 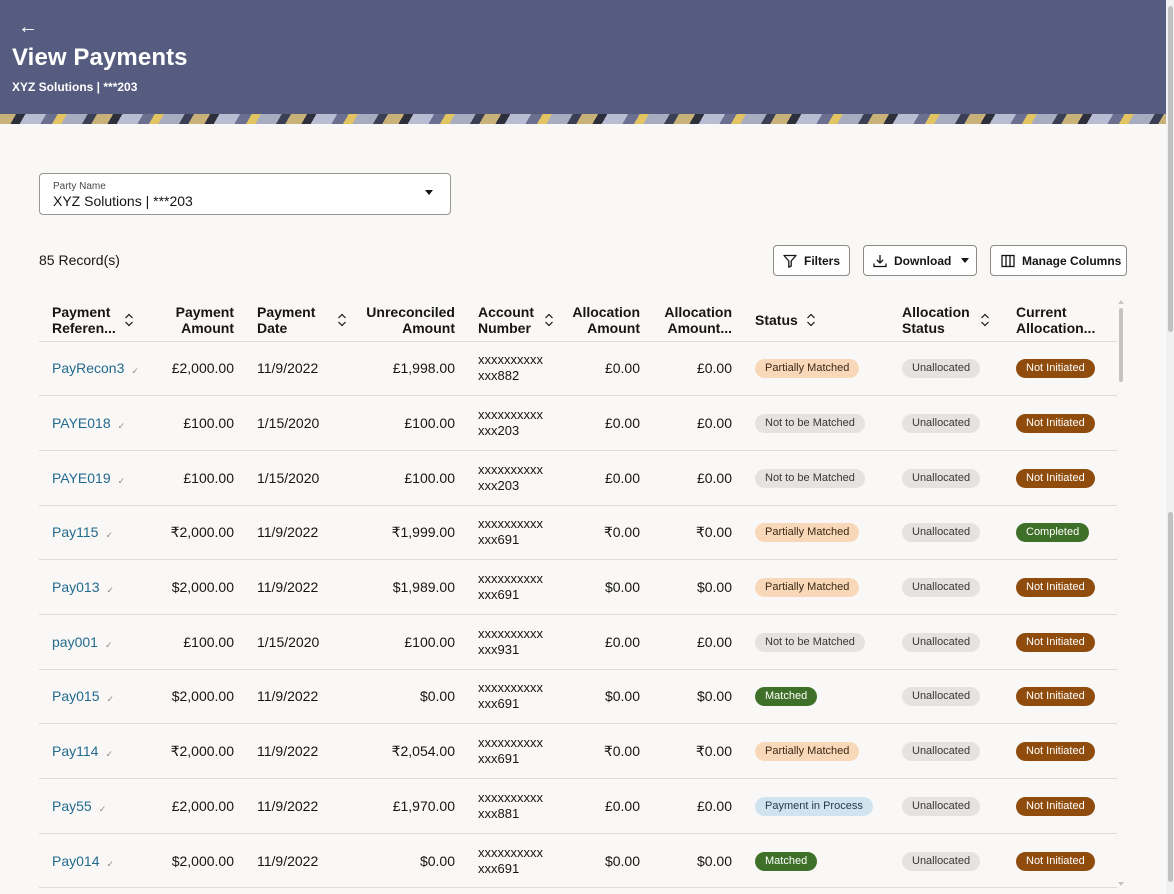 What do you see at coordinates (1072, 260) in the screenshot?
I see `manage-columns-label: Manage Columns` at bounding box center [1072, 260].